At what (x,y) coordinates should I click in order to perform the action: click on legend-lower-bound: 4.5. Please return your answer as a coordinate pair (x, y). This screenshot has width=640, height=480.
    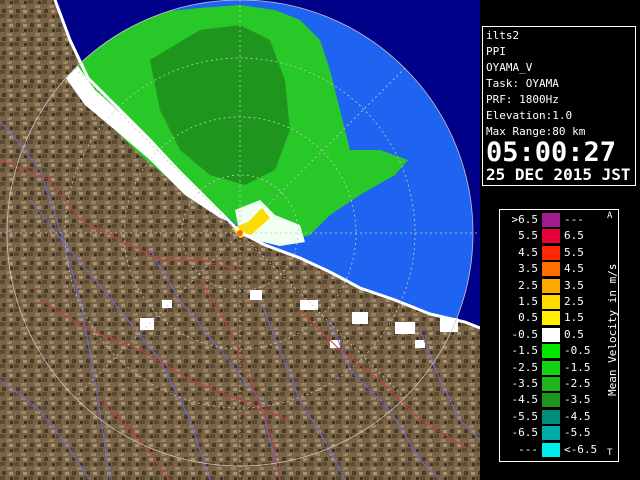
    Looking at the image, I should click on (528, 252).